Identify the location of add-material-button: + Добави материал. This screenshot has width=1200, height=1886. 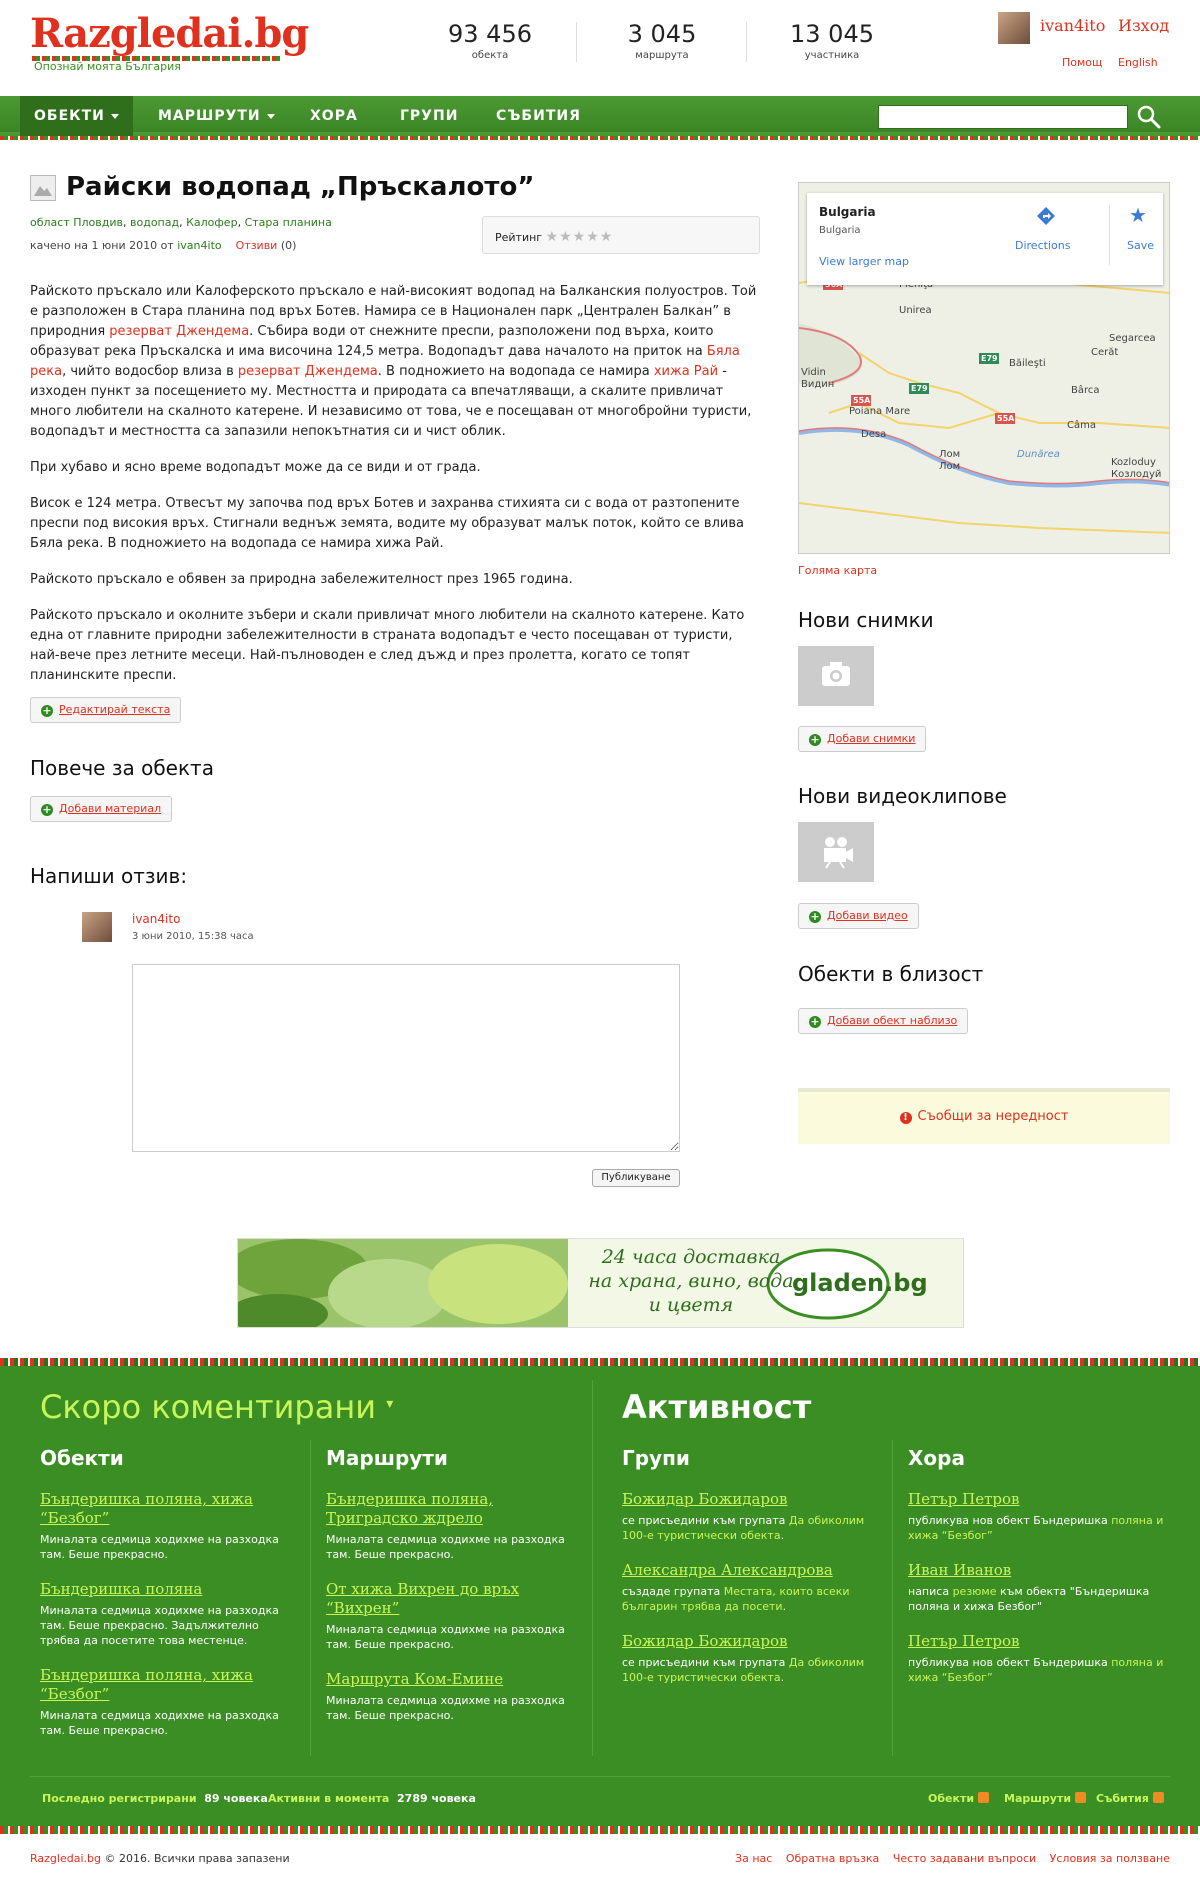
(101, 809).